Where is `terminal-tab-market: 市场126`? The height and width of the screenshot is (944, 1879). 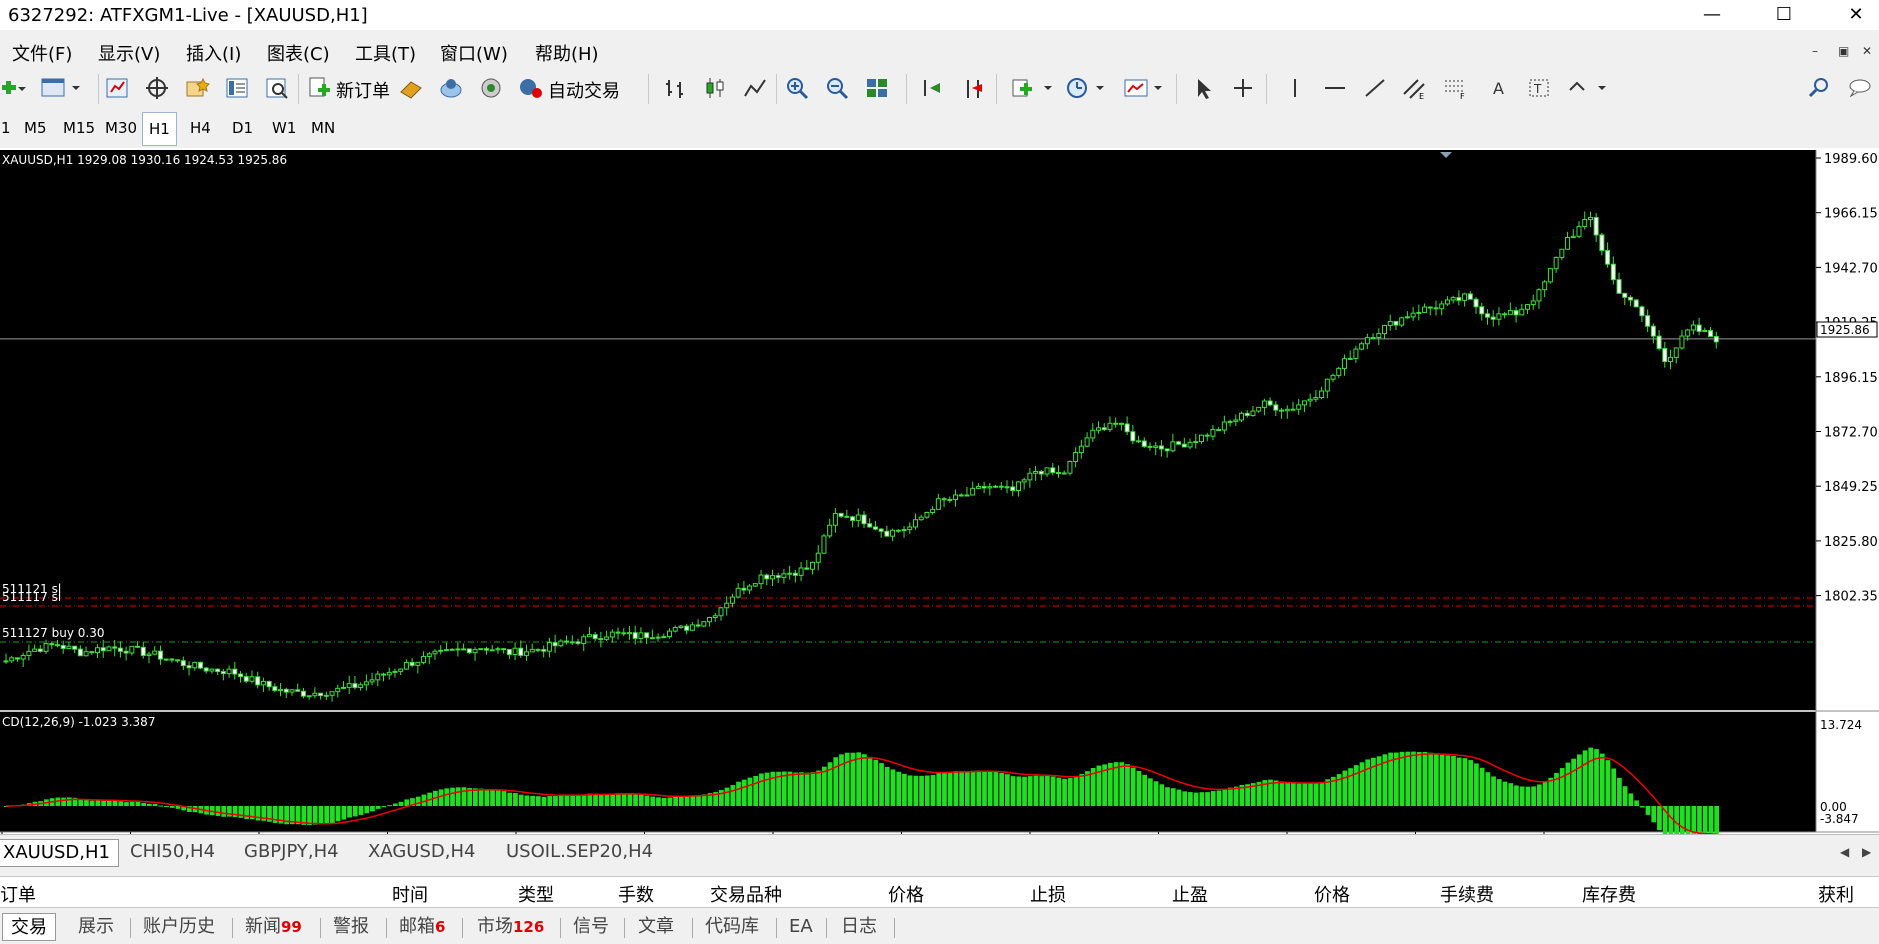
terminal-tab-market: 市场126 is located at coordinates (510, 927).